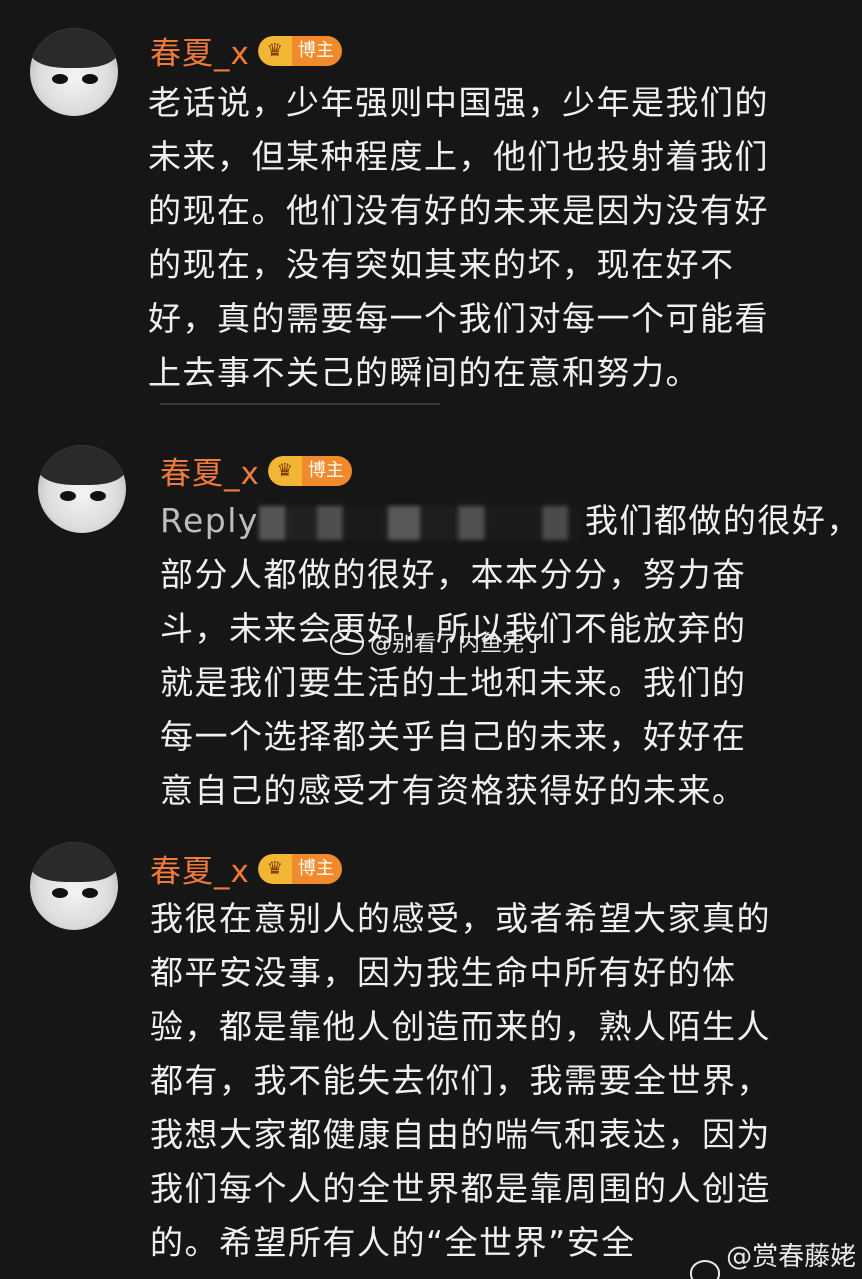 The width and height of the screenshot is (862, 1279). What do you see at coordinates (791, 1257) in the screenshot?
I see `watermark-bottom-text: @赏春藤姥姥` at bounding box center [791, 1257].